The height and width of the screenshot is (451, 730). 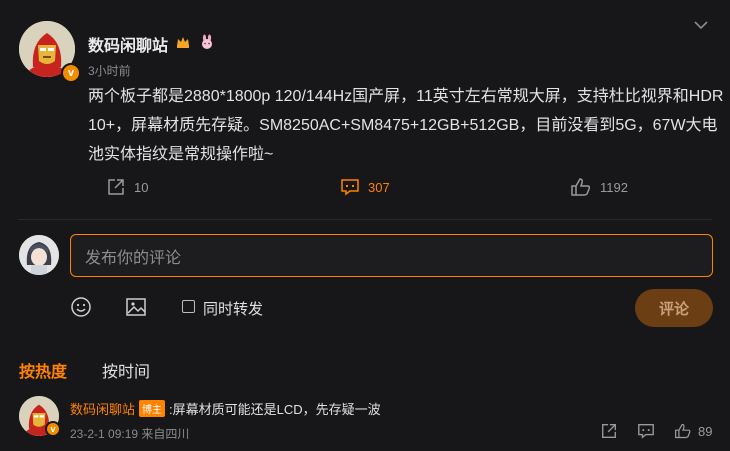 I want to click on more-options-chevron-icon, so click(x=701, y=27).